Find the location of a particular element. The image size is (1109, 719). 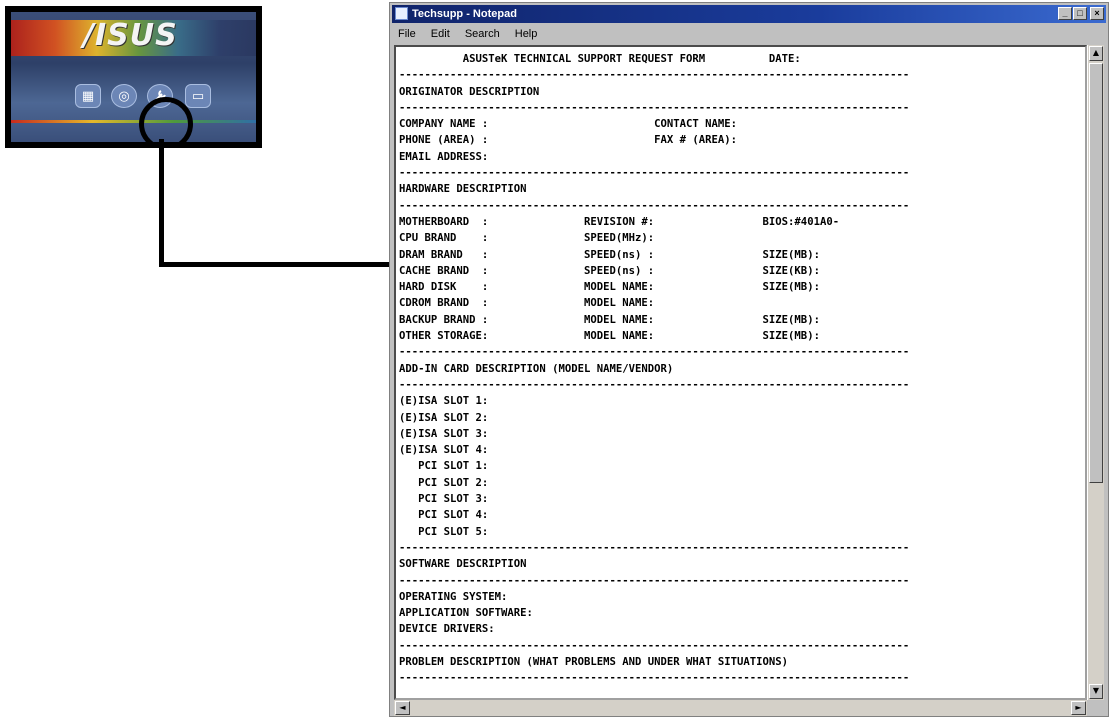

maximize-button: □ is located at coordinates (1080, 13).